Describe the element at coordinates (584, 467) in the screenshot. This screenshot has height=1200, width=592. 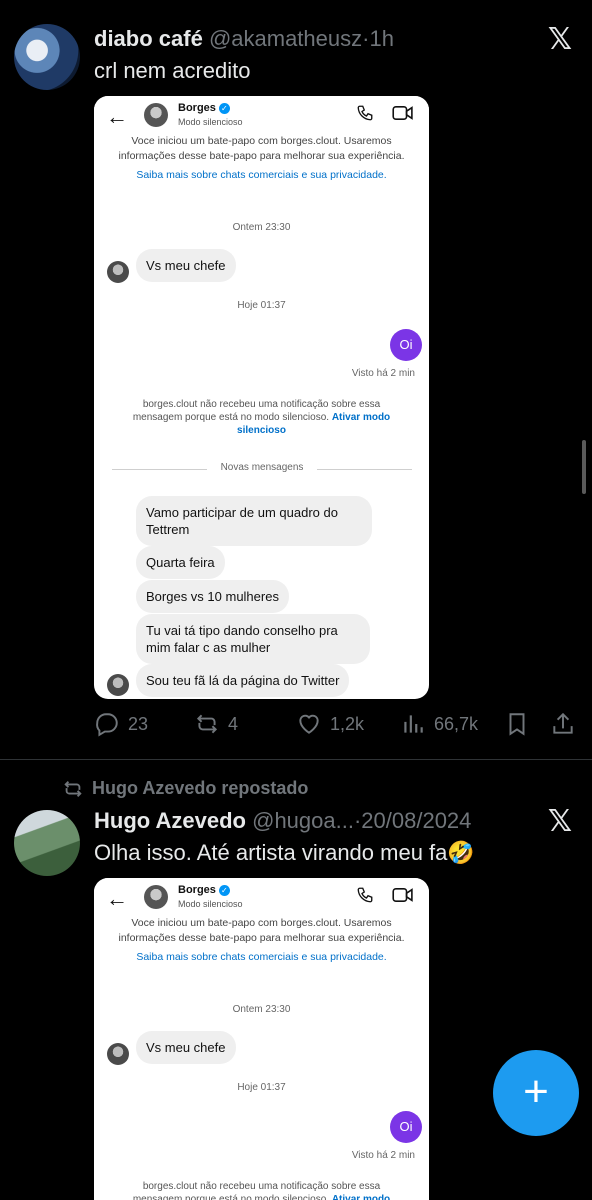
I see `scrollbar` at that location.